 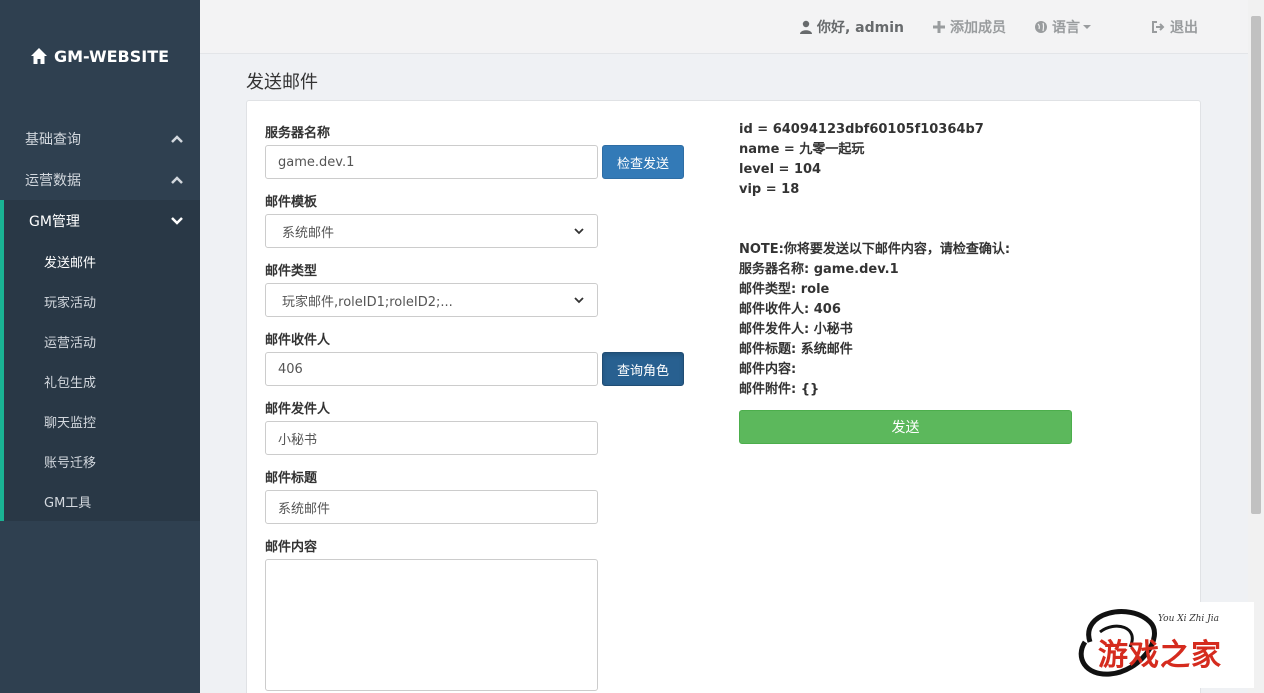 I want to click on caret-down-icon, so click(x=1087, y=26).